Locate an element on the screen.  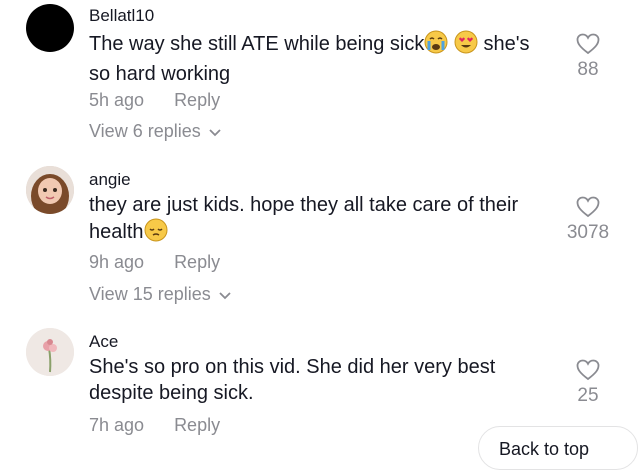
comment-meta: 7h ago Reply is located at coordinates (154, 425).